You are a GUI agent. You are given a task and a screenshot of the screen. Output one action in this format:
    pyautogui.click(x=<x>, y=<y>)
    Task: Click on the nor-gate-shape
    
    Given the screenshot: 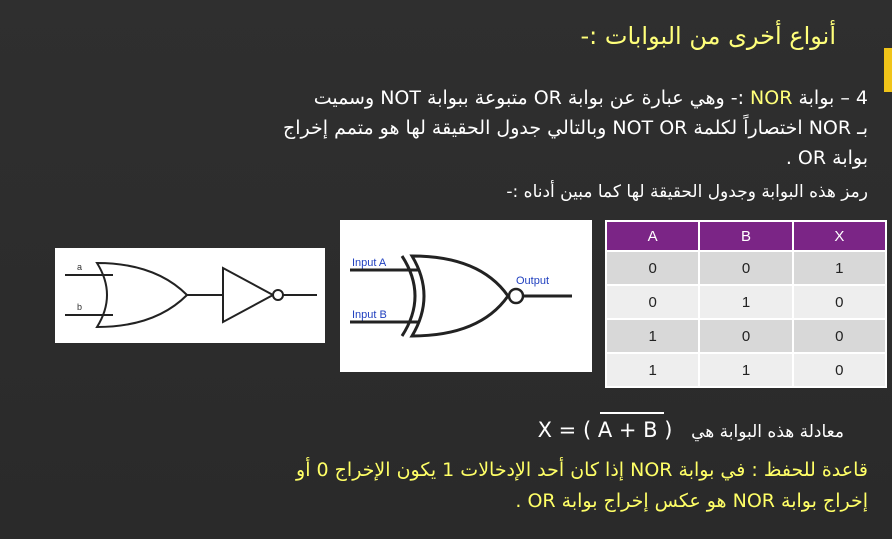 What is the action you would take?
    pyautogui.click(x=459, y=296)
    